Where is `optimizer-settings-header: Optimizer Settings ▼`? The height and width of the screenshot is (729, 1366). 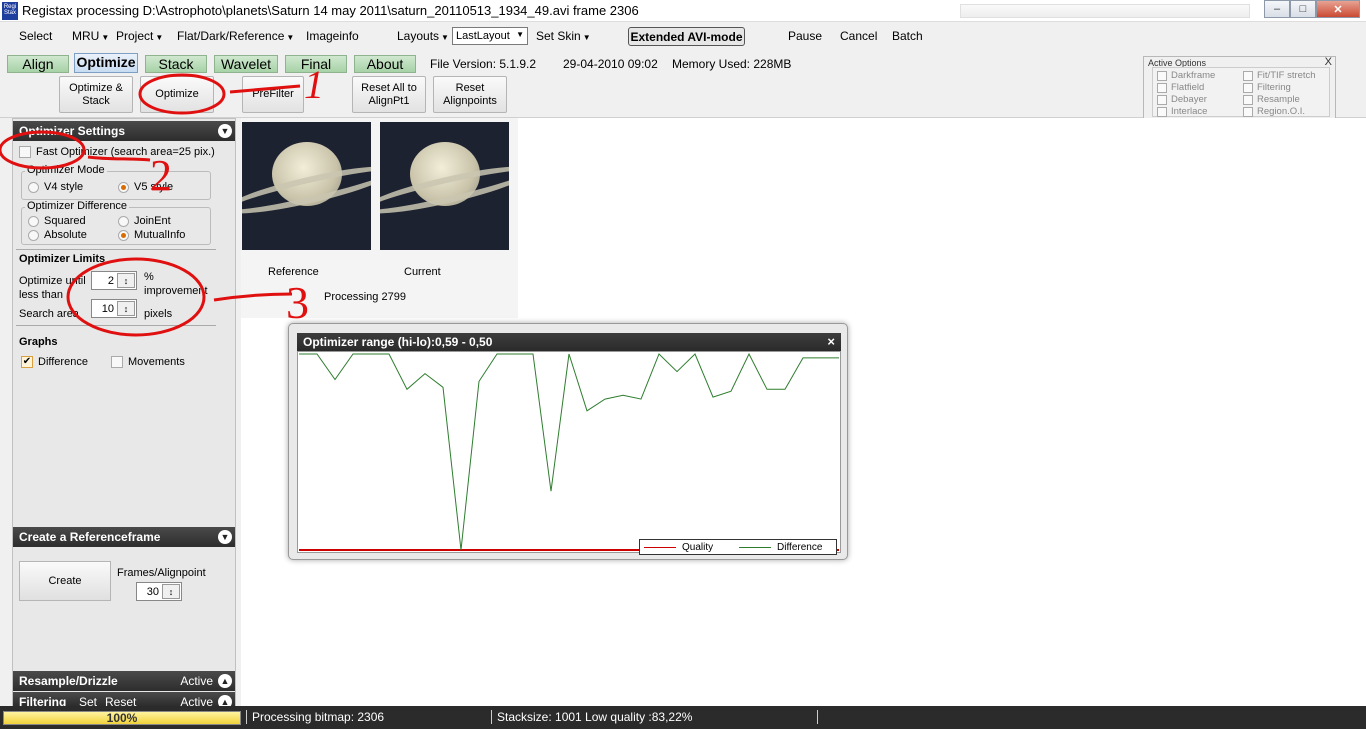
optimizer-settings-header: Optimizer Settings ▼ is located at coordinates (124, 131).